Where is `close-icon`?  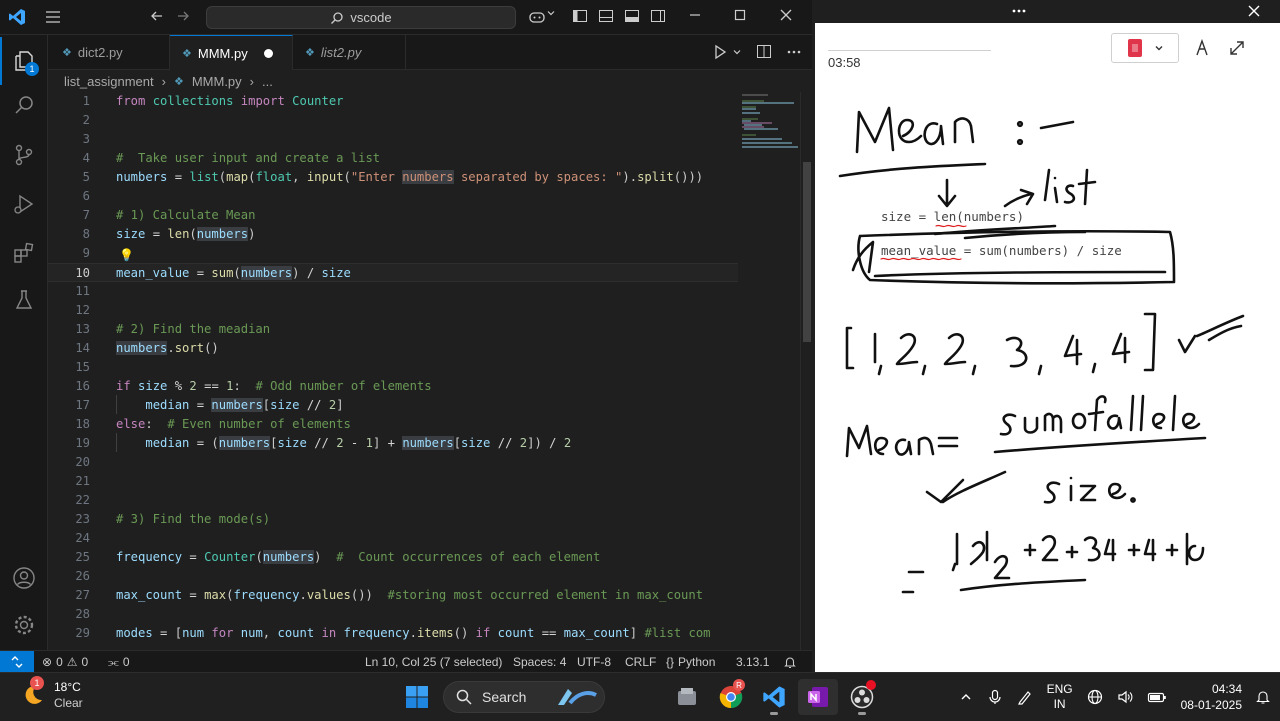
close-icon is located at coordinates (789, 18).